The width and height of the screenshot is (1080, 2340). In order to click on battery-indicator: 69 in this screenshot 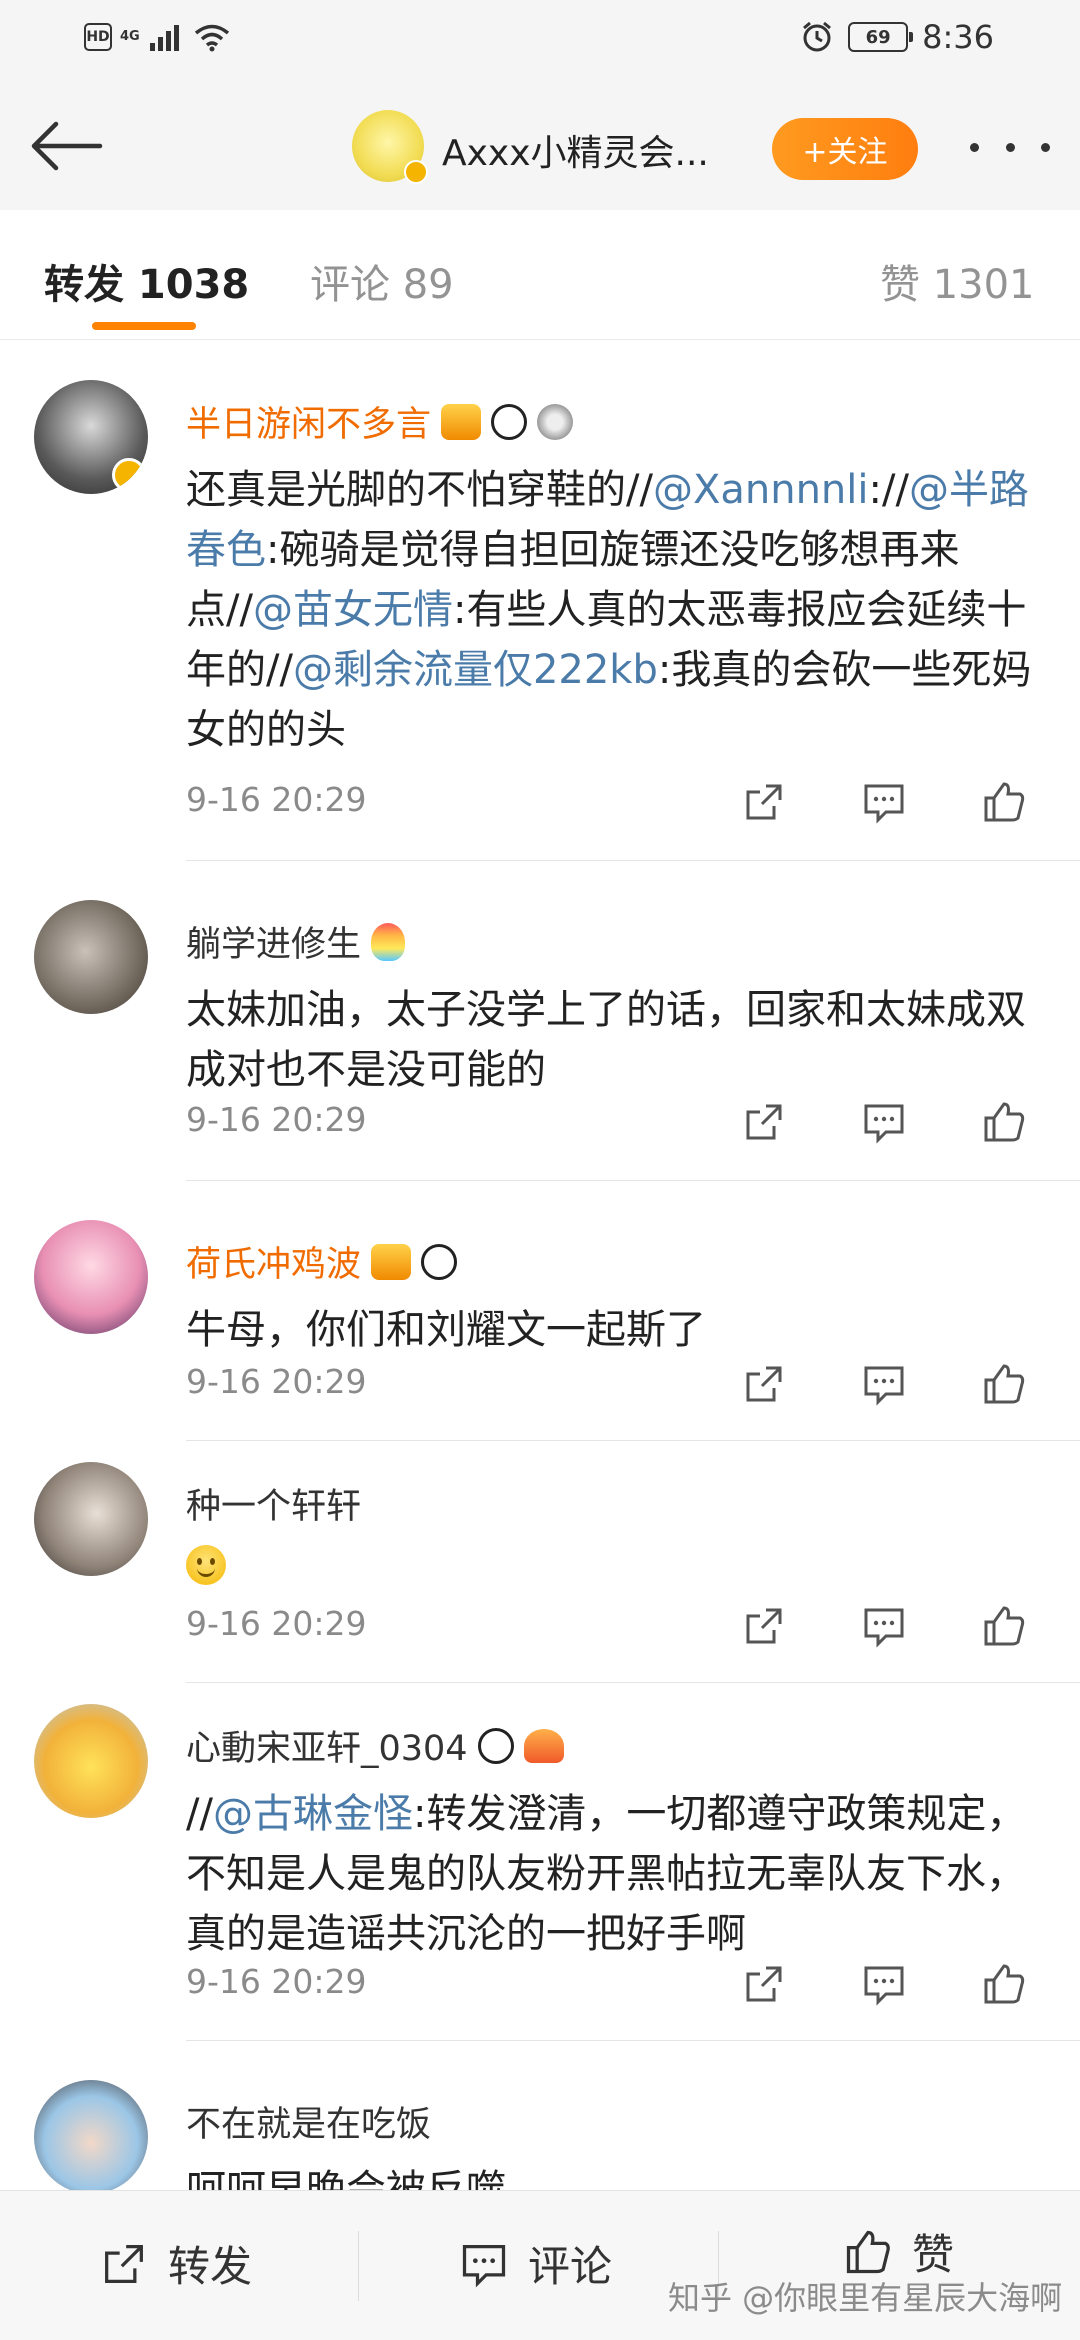, I will do `click(881, 37)`.